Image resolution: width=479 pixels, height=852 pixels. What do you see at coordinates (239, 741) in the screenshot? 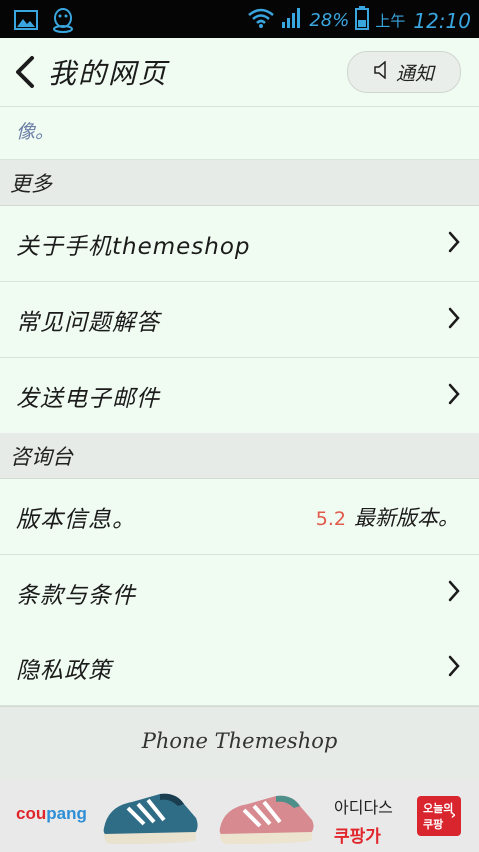
I see `footer-brand: Phone Themeshop` at bounding box center [239, 741].